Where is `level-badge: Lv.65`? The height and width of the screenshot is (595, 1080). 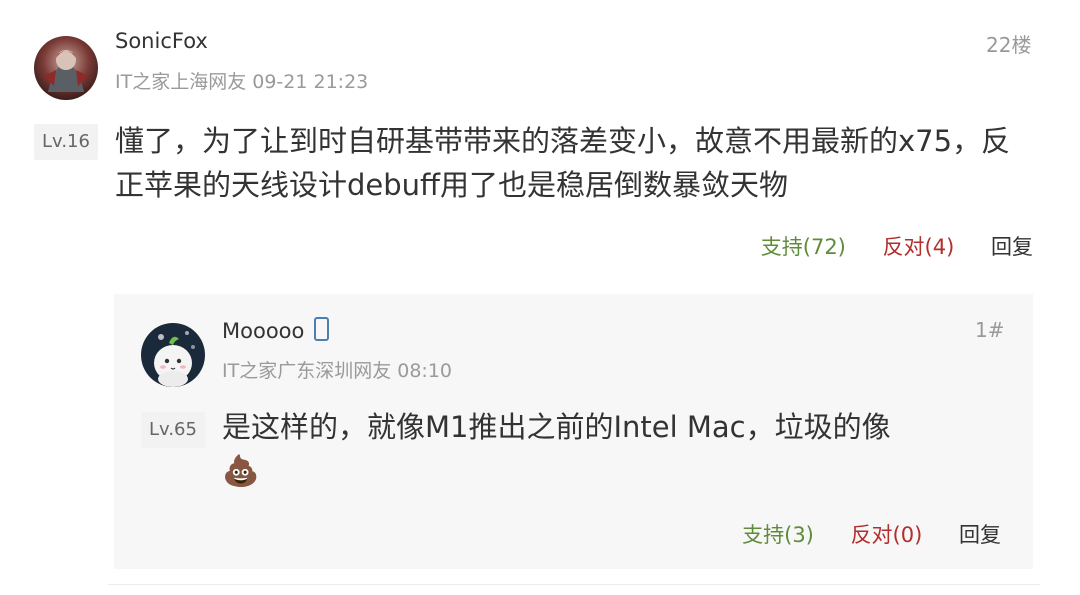
level-badge: Lv.65 is located at coordinates (173, 430).